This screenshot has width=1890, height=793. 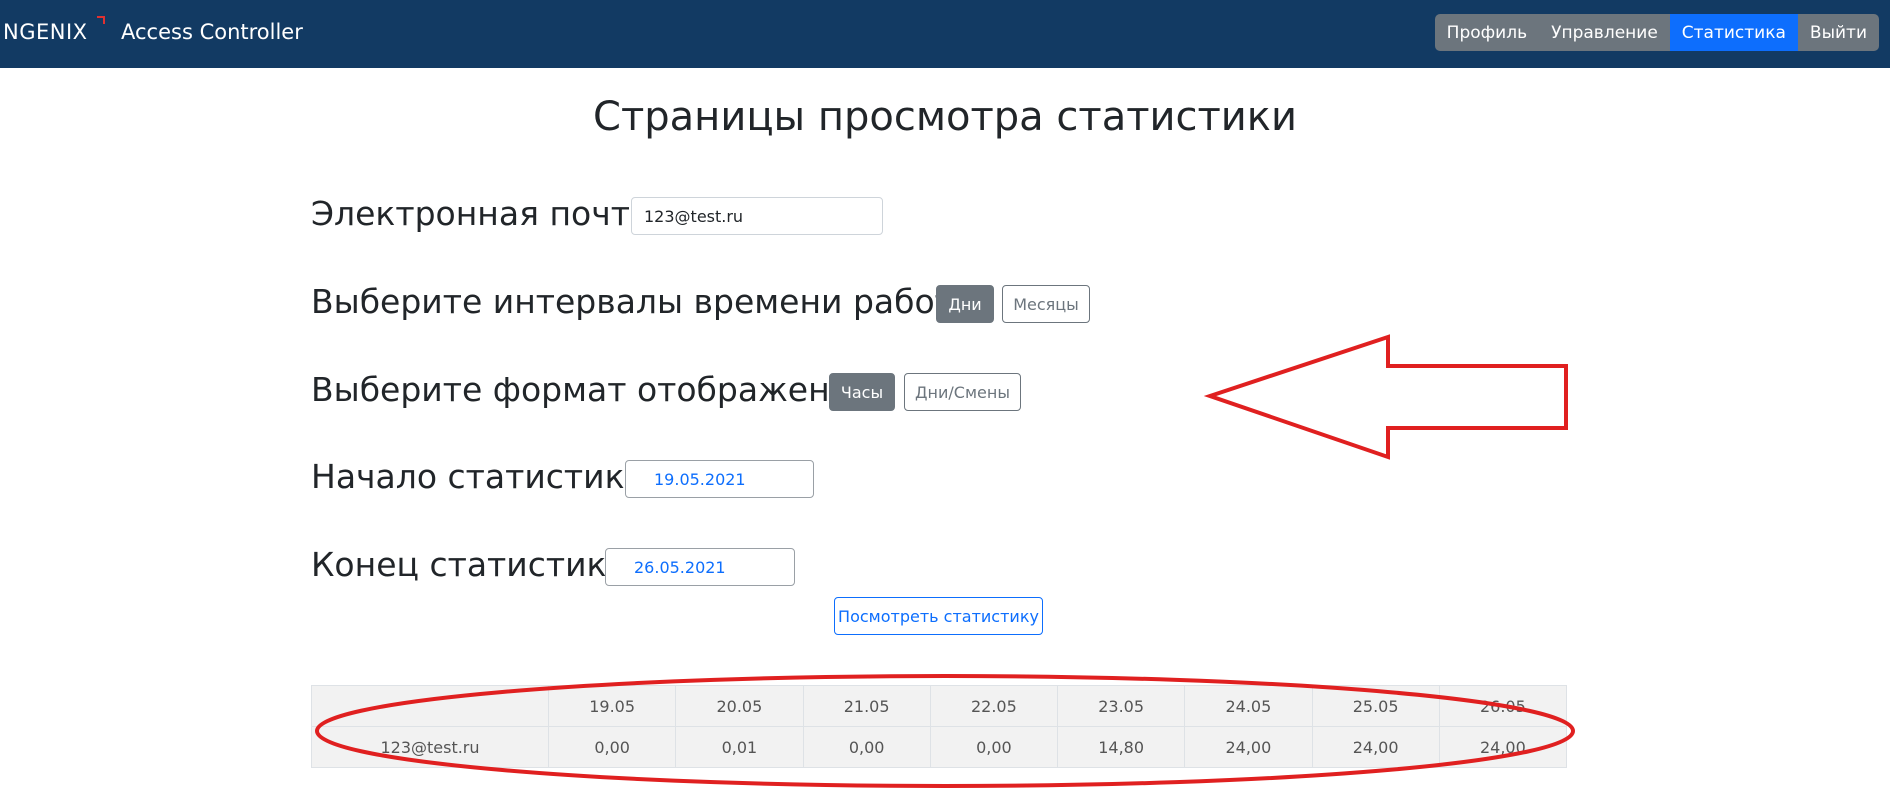 I want to click on email-input: 123@test.ru, so click(x=757, y=216).